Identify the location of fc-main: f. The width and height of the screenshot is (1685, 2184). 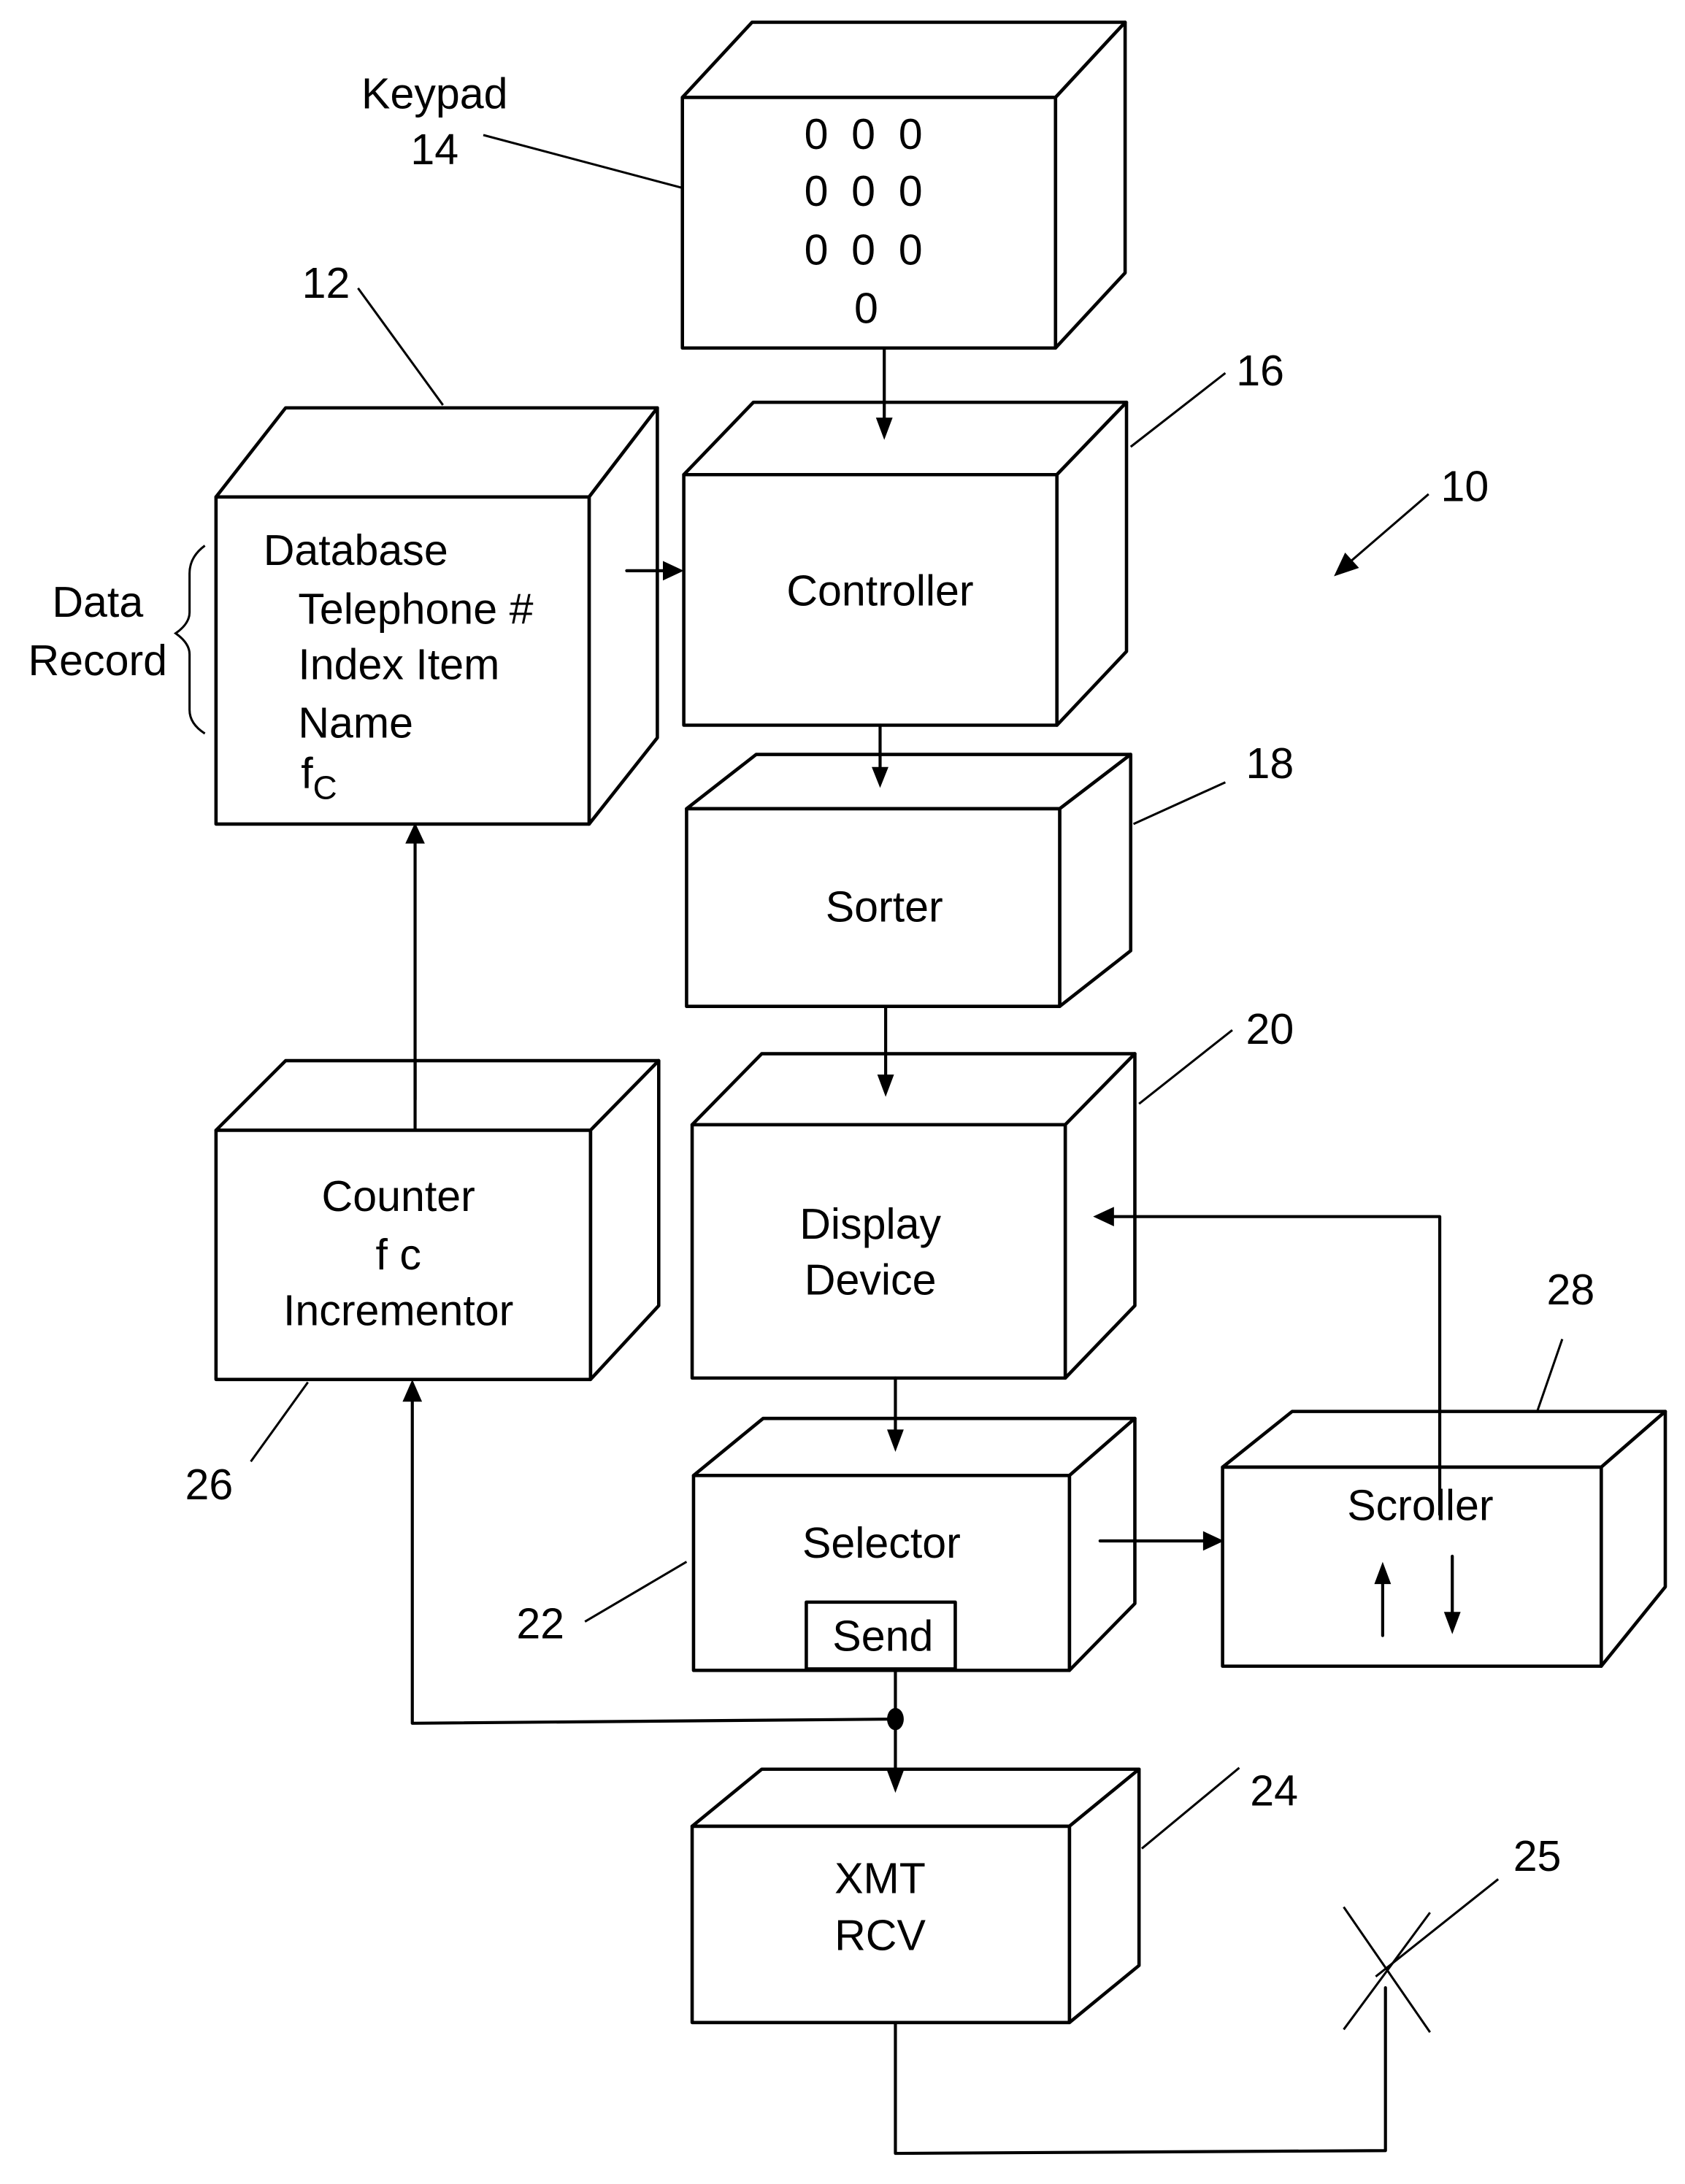
(307, 772).